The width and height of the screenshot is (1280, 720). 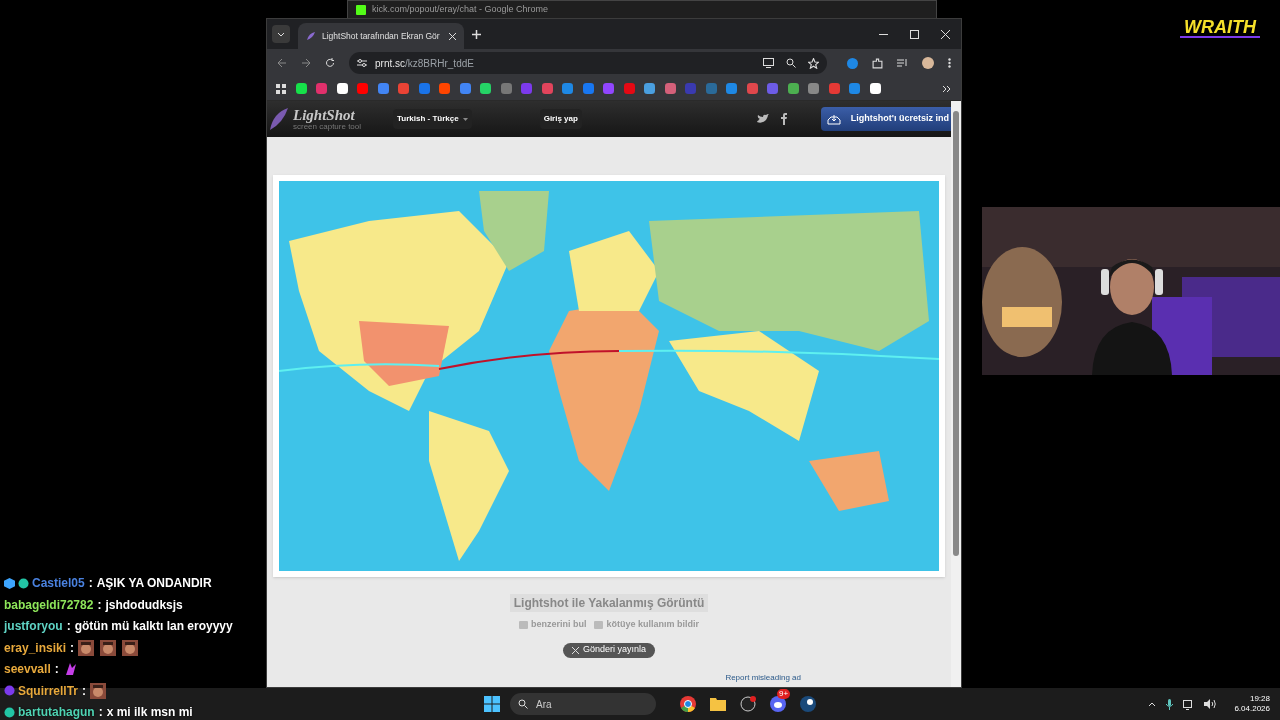 I want to click on image-caption: Lightshot ile Yakalanmış Görüntü, so click(x=609, y=603).